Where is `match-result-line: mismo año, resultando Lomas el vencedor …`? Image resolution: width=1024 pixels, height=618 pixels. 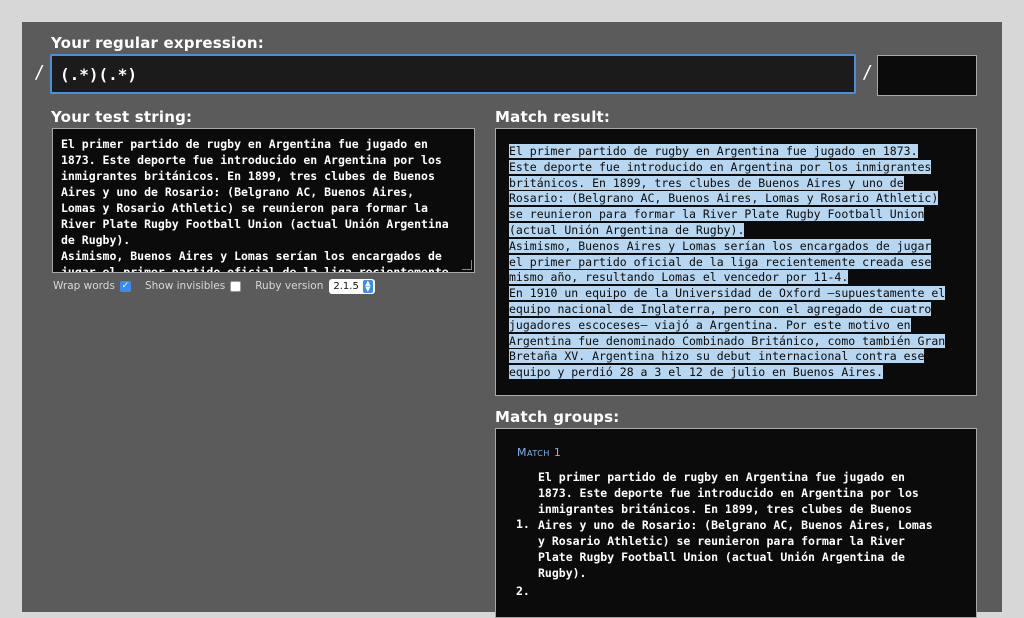
match-result-line: mismo año, resultando Lomas el vencedor … is located at coordinates (679, 277).